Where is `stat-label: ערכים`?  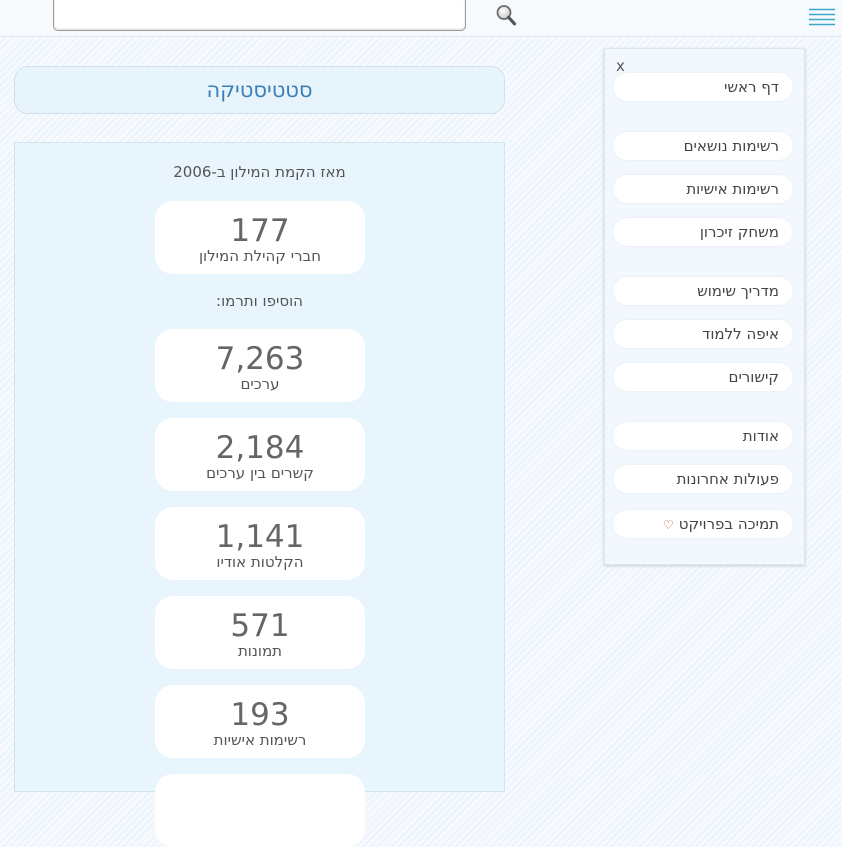 stat-label: ערכים is located at coordinates (260, 384).